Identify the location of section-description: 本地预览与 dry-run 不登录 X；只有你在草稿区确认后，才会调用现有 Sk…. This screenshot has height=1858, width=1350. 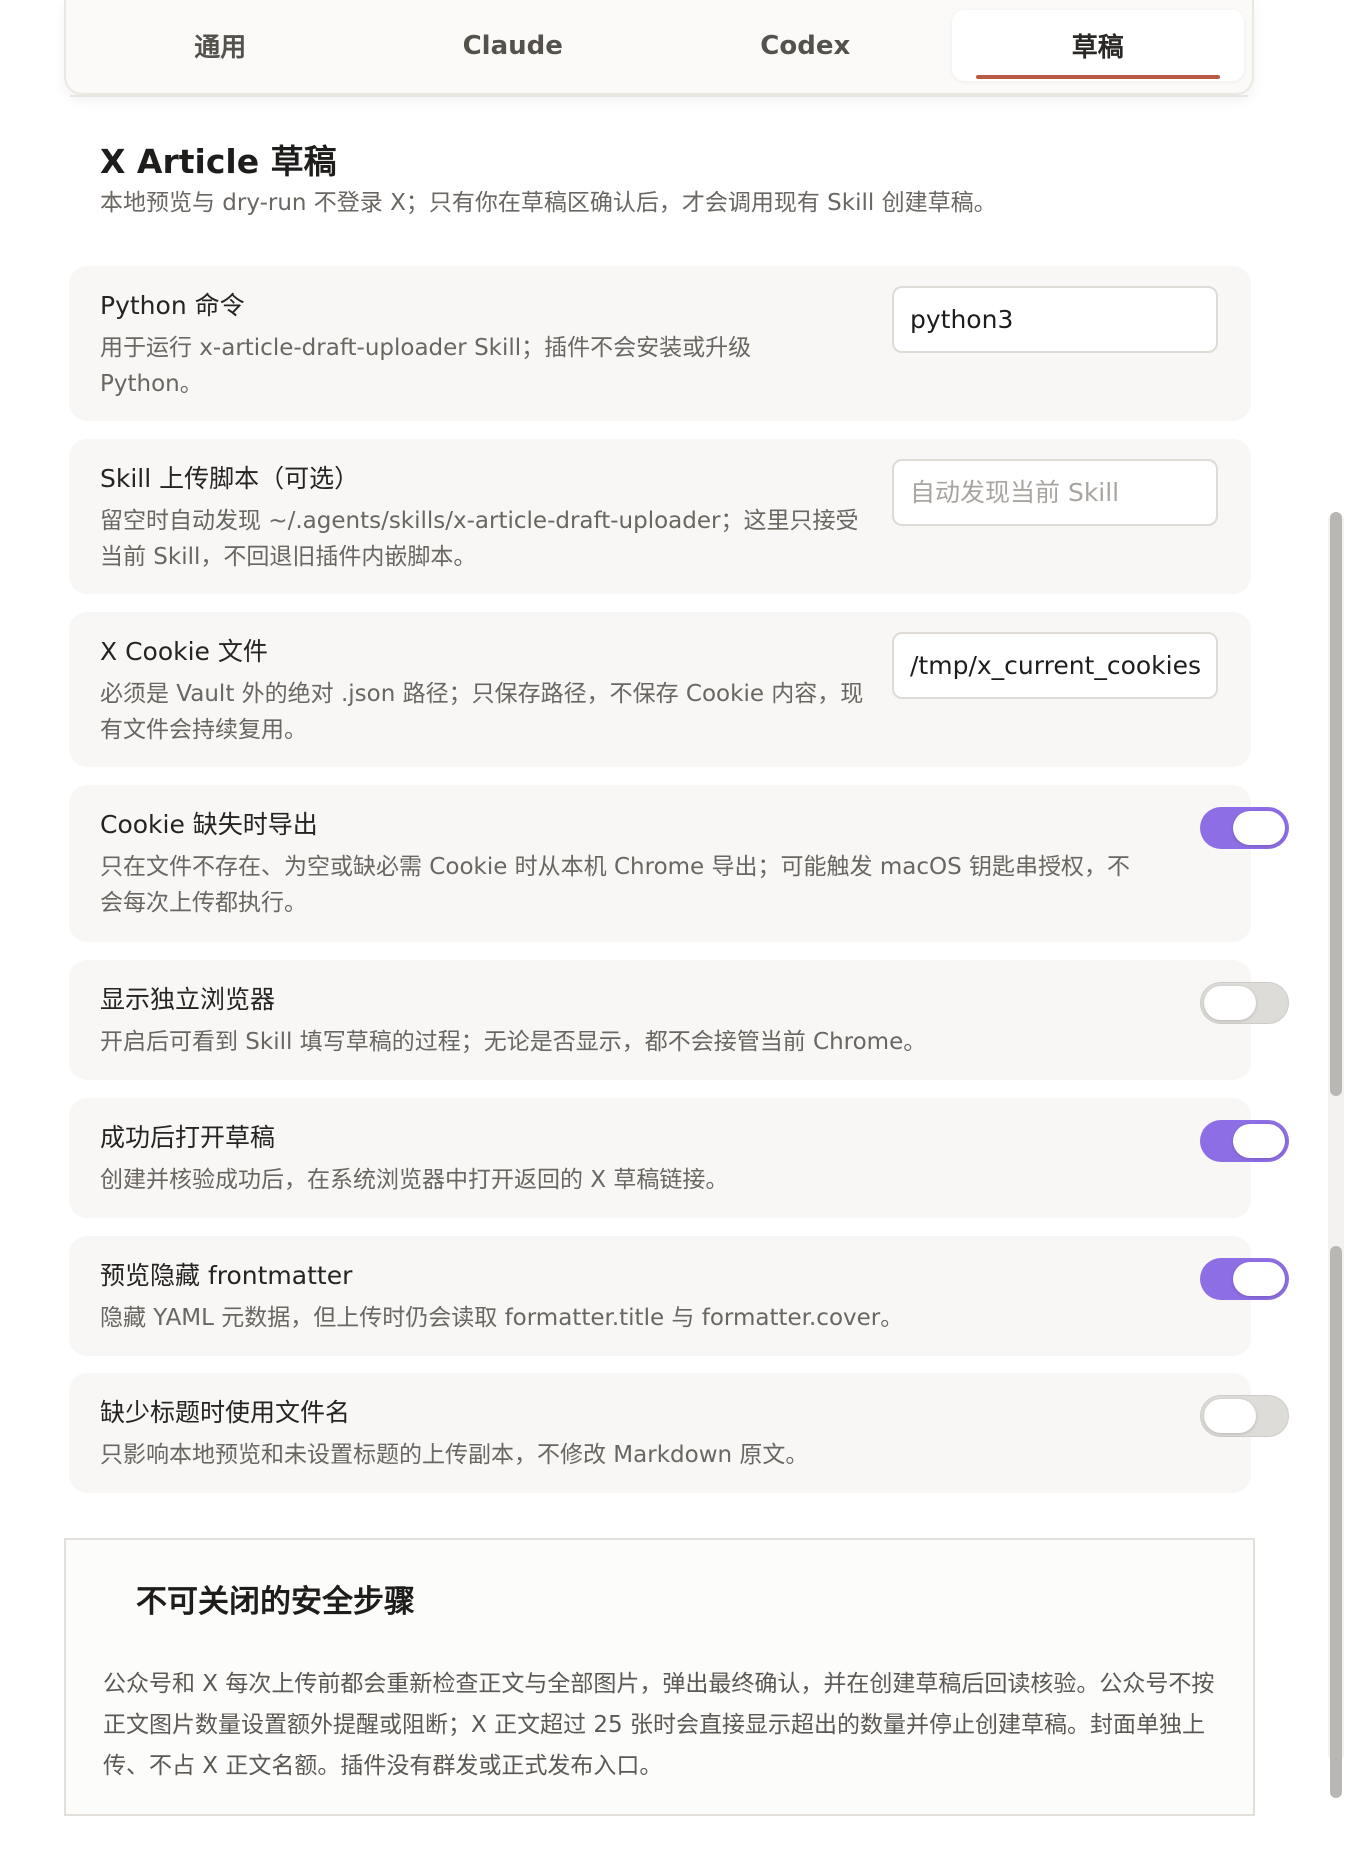
(548, 203).